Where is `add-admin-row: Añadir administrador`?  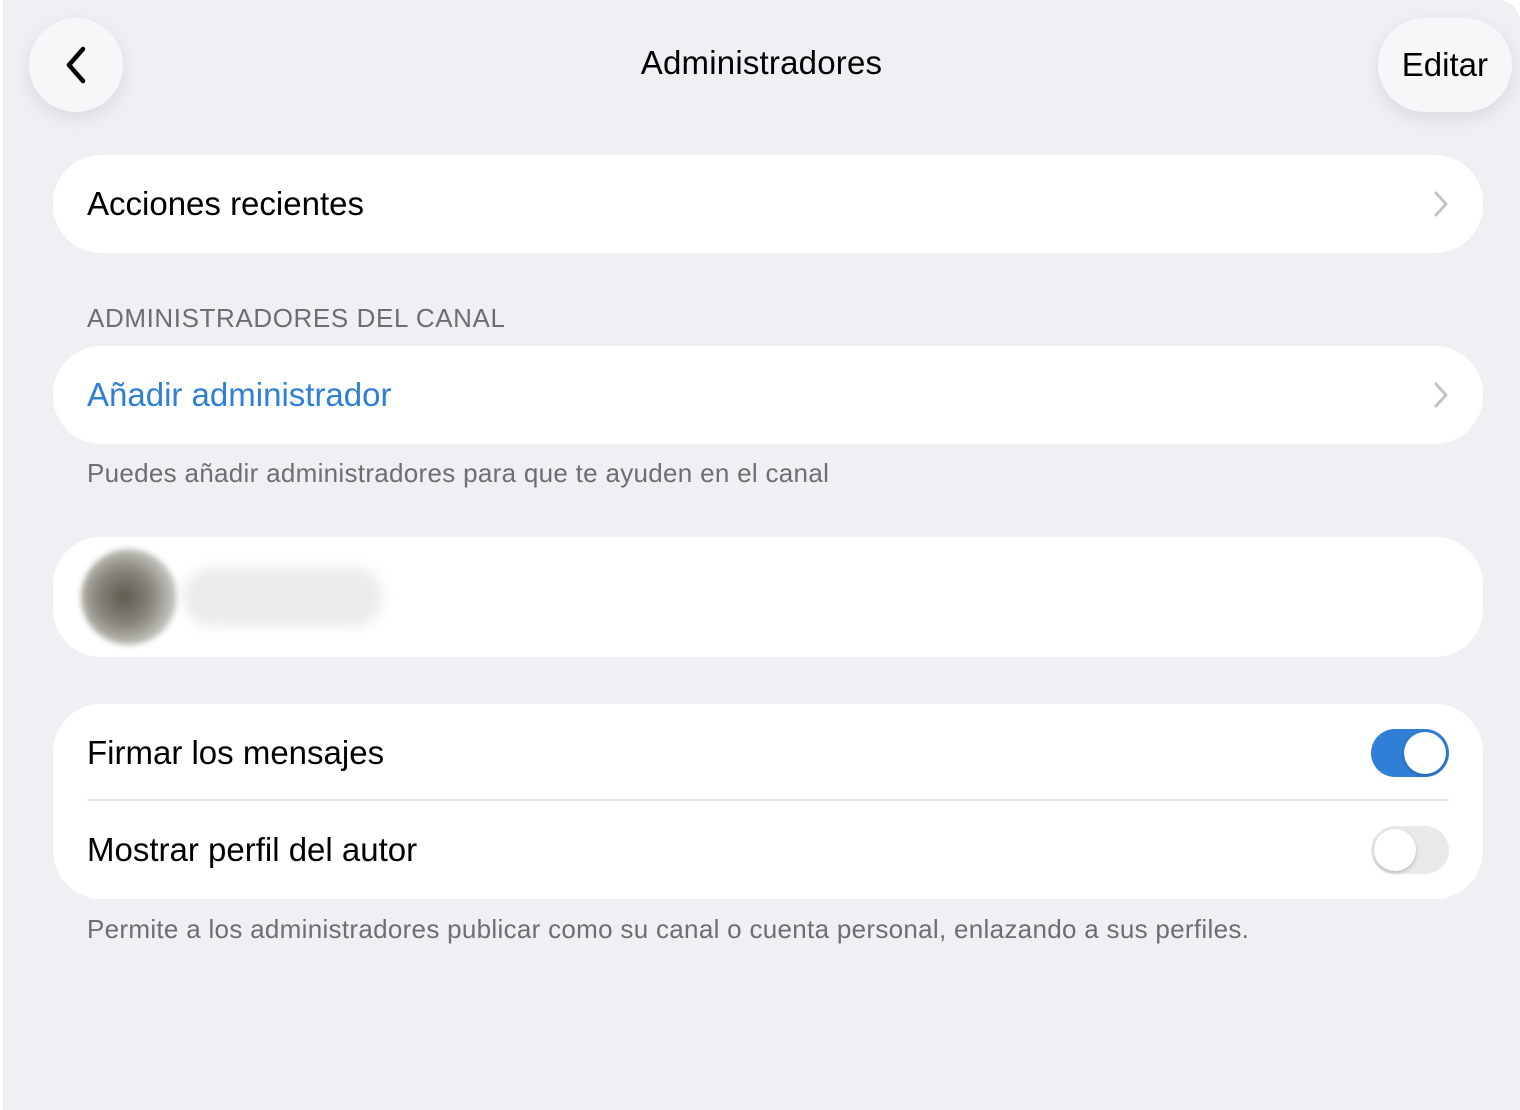 add-admin-row: Añadir administrador is located at coordinates (768, 395).